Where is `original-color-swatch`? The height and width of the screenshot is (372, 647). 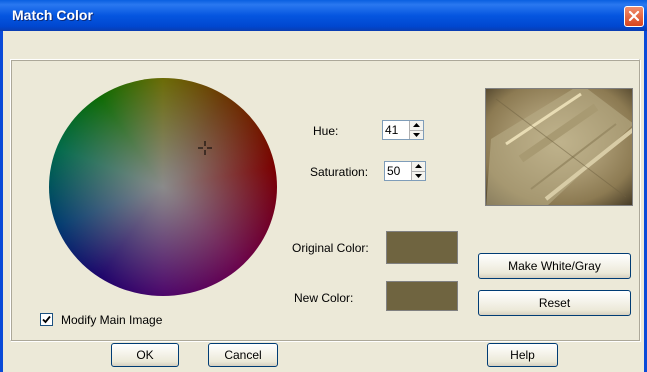
original-color-swatch is located at coordinates (422, 247).